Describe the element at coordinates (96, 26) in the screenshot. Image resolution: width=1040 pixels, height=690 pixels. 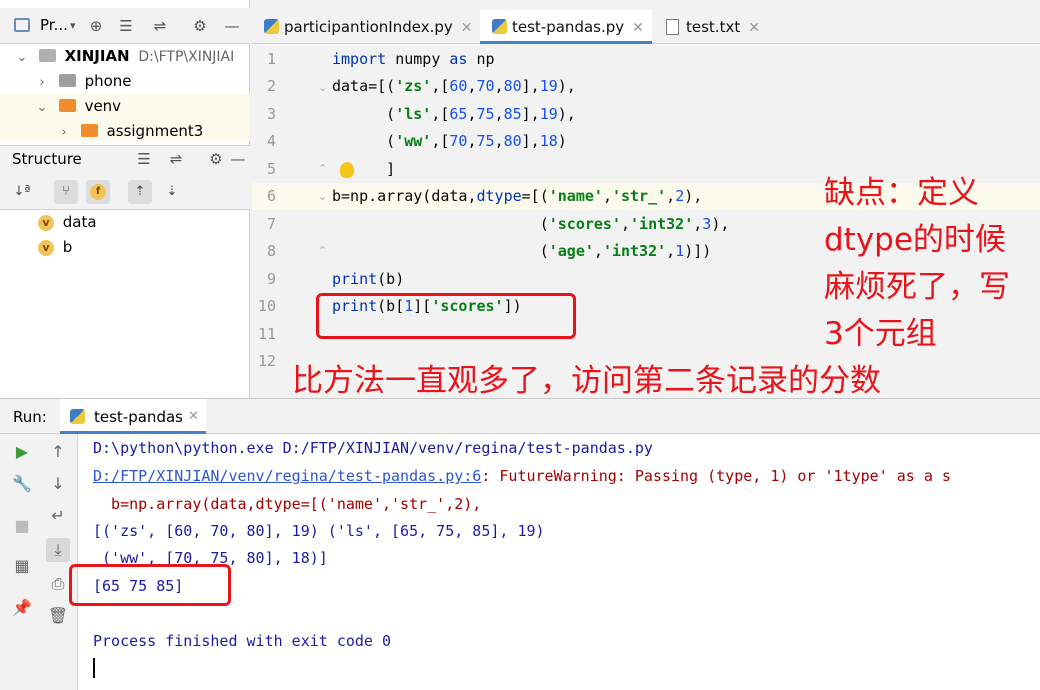
I see `locate-icon: ⊕` at that location.